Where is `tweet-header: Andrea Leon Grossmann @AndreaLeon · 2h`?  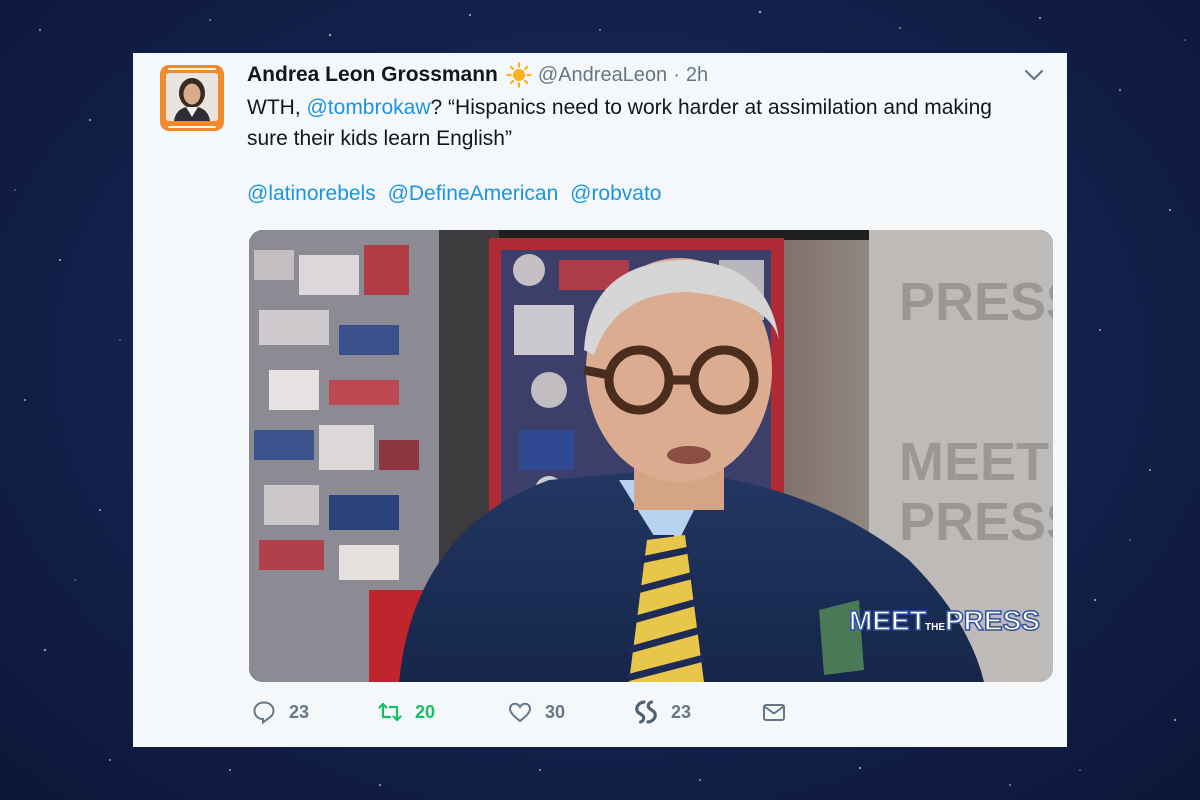 tweet-header: Andrea Leon Grossmann @AndreaLeon · 2h is located at coordinates (647, 75).